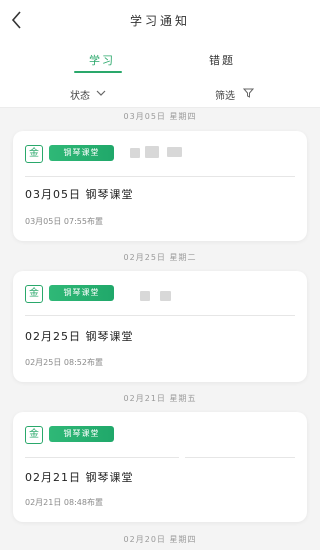  I want to click on notice-time: 02月21日 08:48布置, so click(64, 502).